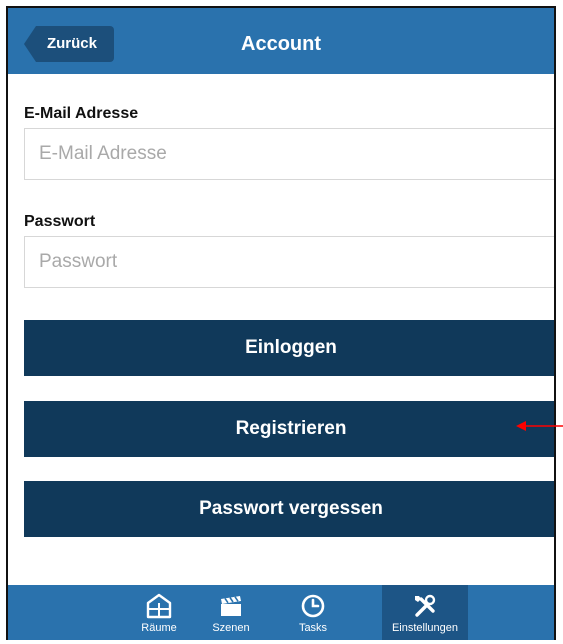  What do you see at coordinates (159, 606) in the screenshot?
I see `rooms-icon` at bounding box center [159, 606].